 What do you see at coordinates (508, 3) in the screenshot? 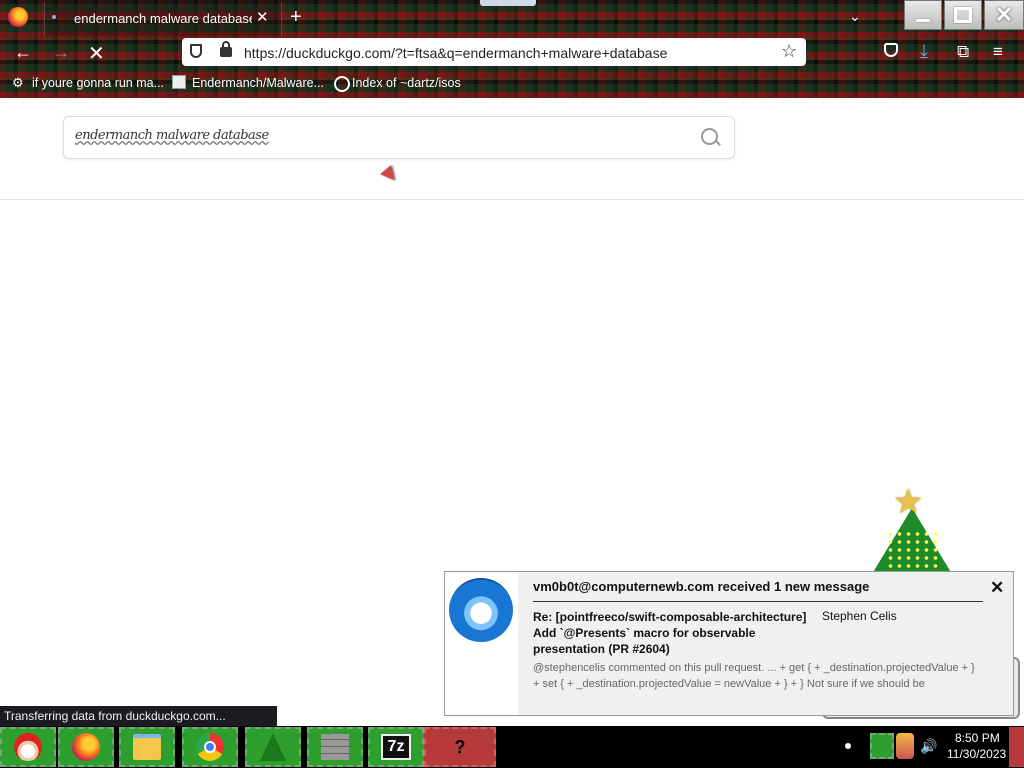
I see `drag-indicator` at bounding box center [508, 3].